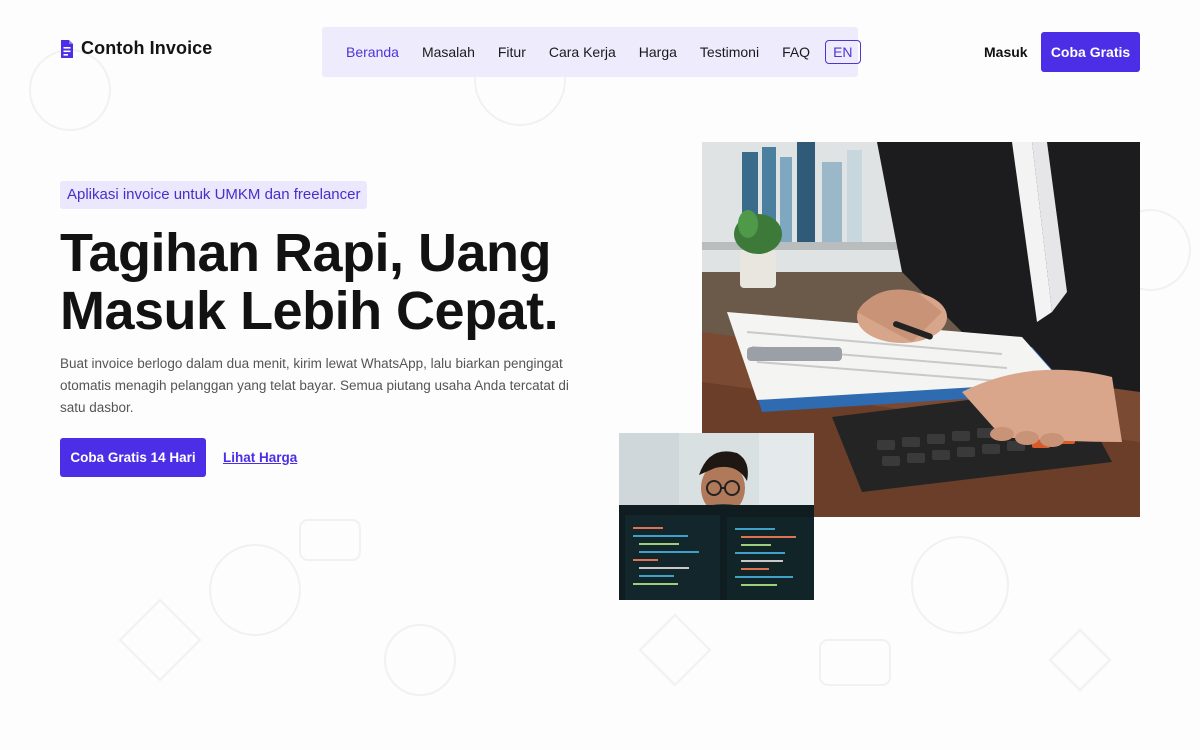 Image resolution: width=1200 pixels, height=750 pixels. What do you see at coordinates (133, 457) in the screenshot?
I see `try-free-14-days-button: Coba Gratis 14 Hari` at bounding box center [133, 457].